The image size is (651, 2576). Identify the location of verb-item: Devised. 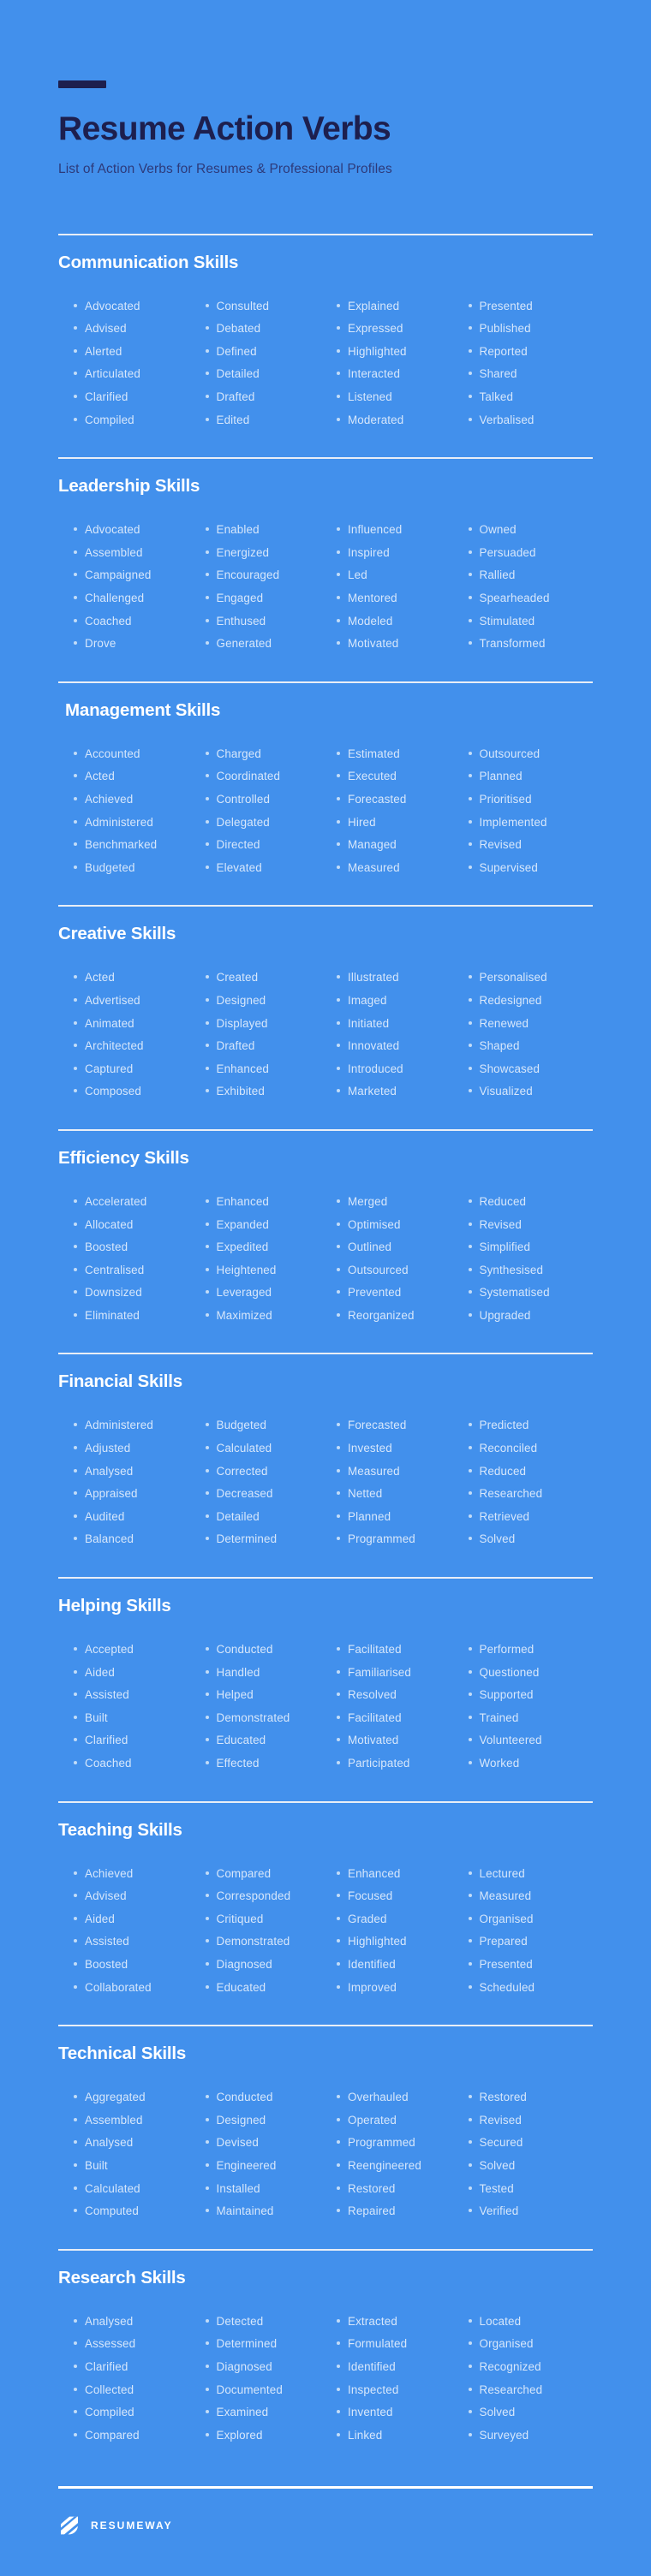
(268, 2143).